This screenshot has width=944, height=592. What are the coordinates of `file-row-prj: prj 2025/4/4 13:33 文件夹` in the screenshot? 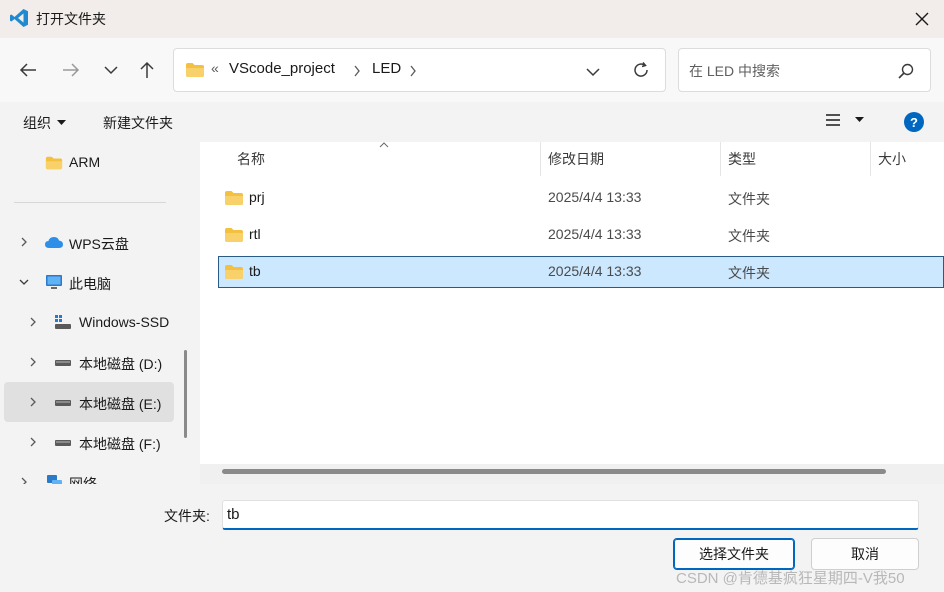 It's located at (581, 198).